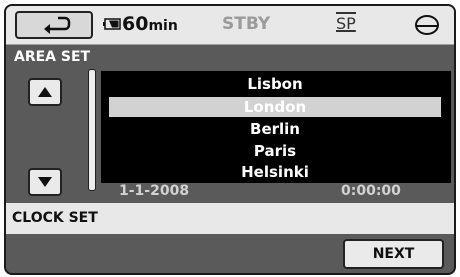 This screenshot has height=277, width=460. What do you see at coordinates (57, 25) in the screenshot?
I see `return-arrow-icon` at bounding box center [57, 25].